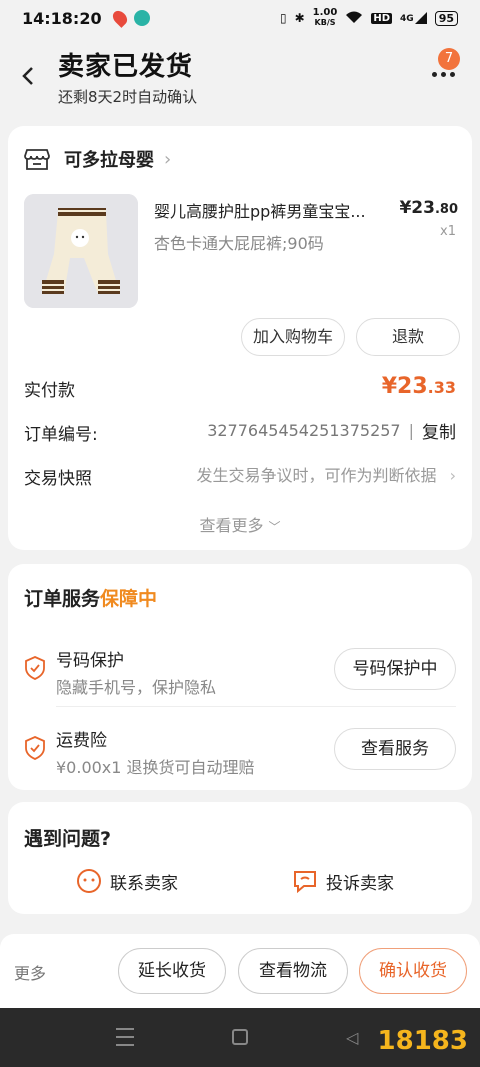  I want to click on store-icon, so click(37, 159).